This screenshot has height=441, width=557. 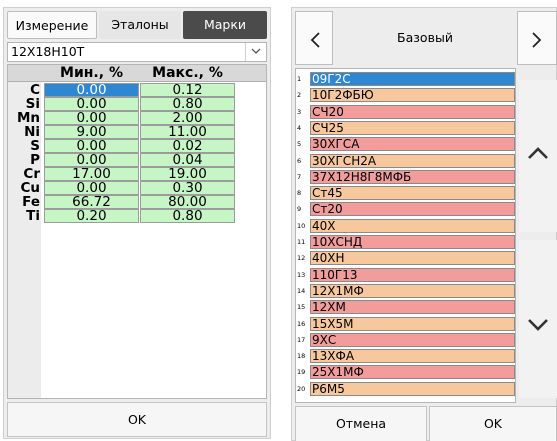 I want to click on list-item: 10 40Х, so click(x=405, y=225).